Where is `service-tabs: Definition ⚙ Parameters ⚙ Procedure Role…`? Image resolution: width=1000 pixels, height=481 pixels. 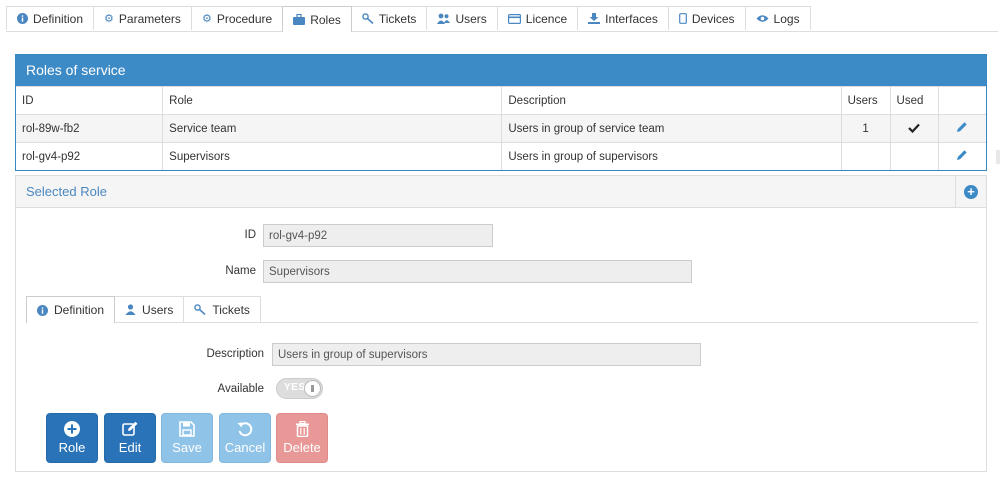
service-tabs: Definition ⚙ Parameters ⚙ Procedure Role… is located at coordinates (408, 19).